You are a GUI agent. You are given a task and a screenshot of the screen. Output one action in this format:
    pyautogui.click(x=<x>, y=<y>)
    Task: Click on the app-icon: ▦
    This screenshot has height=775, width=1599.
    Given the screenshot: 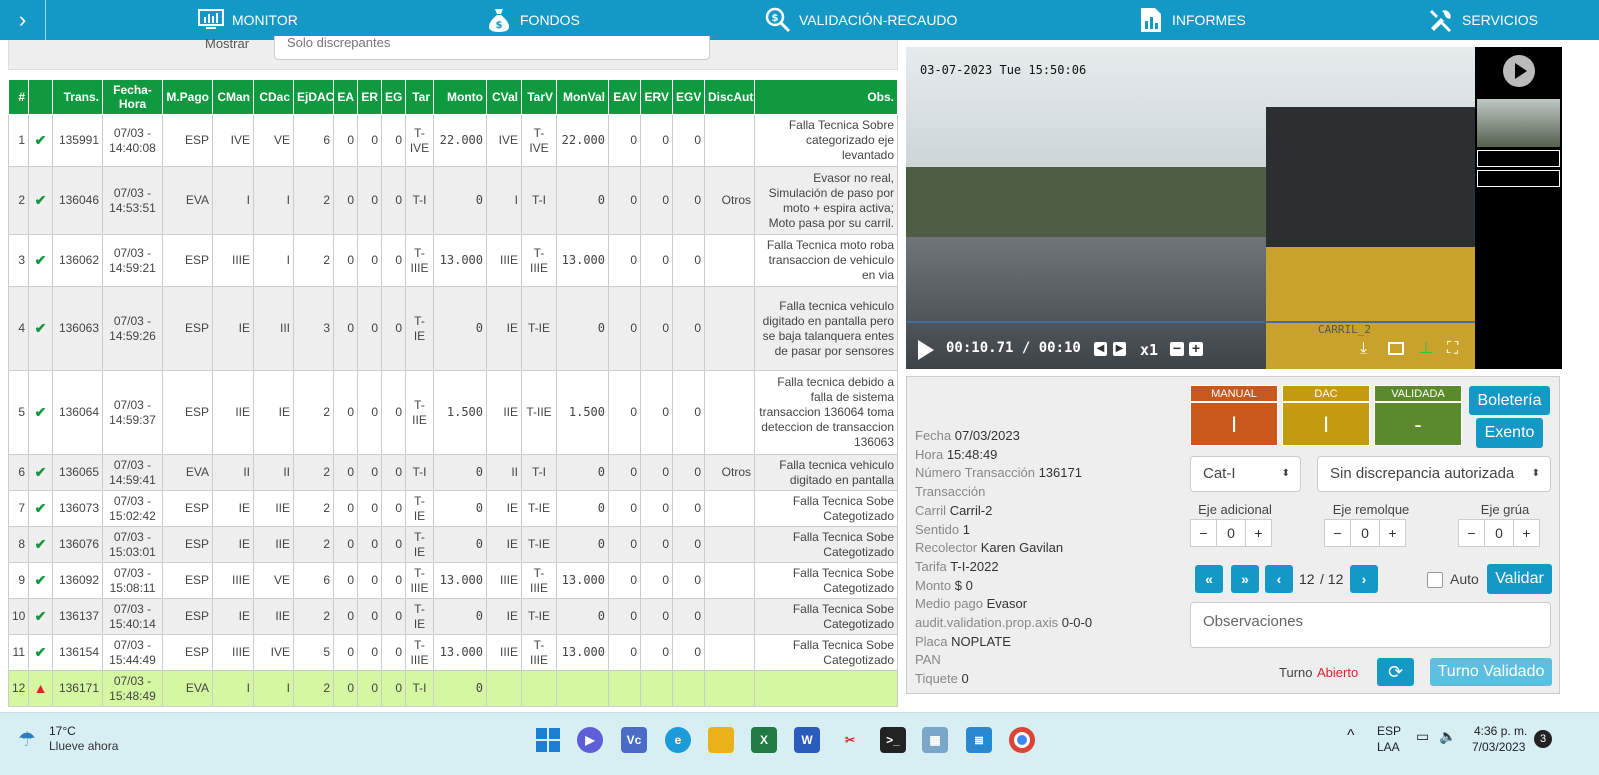 What is the action you would take?
    pyautogui.click(x=935, y=740)
    